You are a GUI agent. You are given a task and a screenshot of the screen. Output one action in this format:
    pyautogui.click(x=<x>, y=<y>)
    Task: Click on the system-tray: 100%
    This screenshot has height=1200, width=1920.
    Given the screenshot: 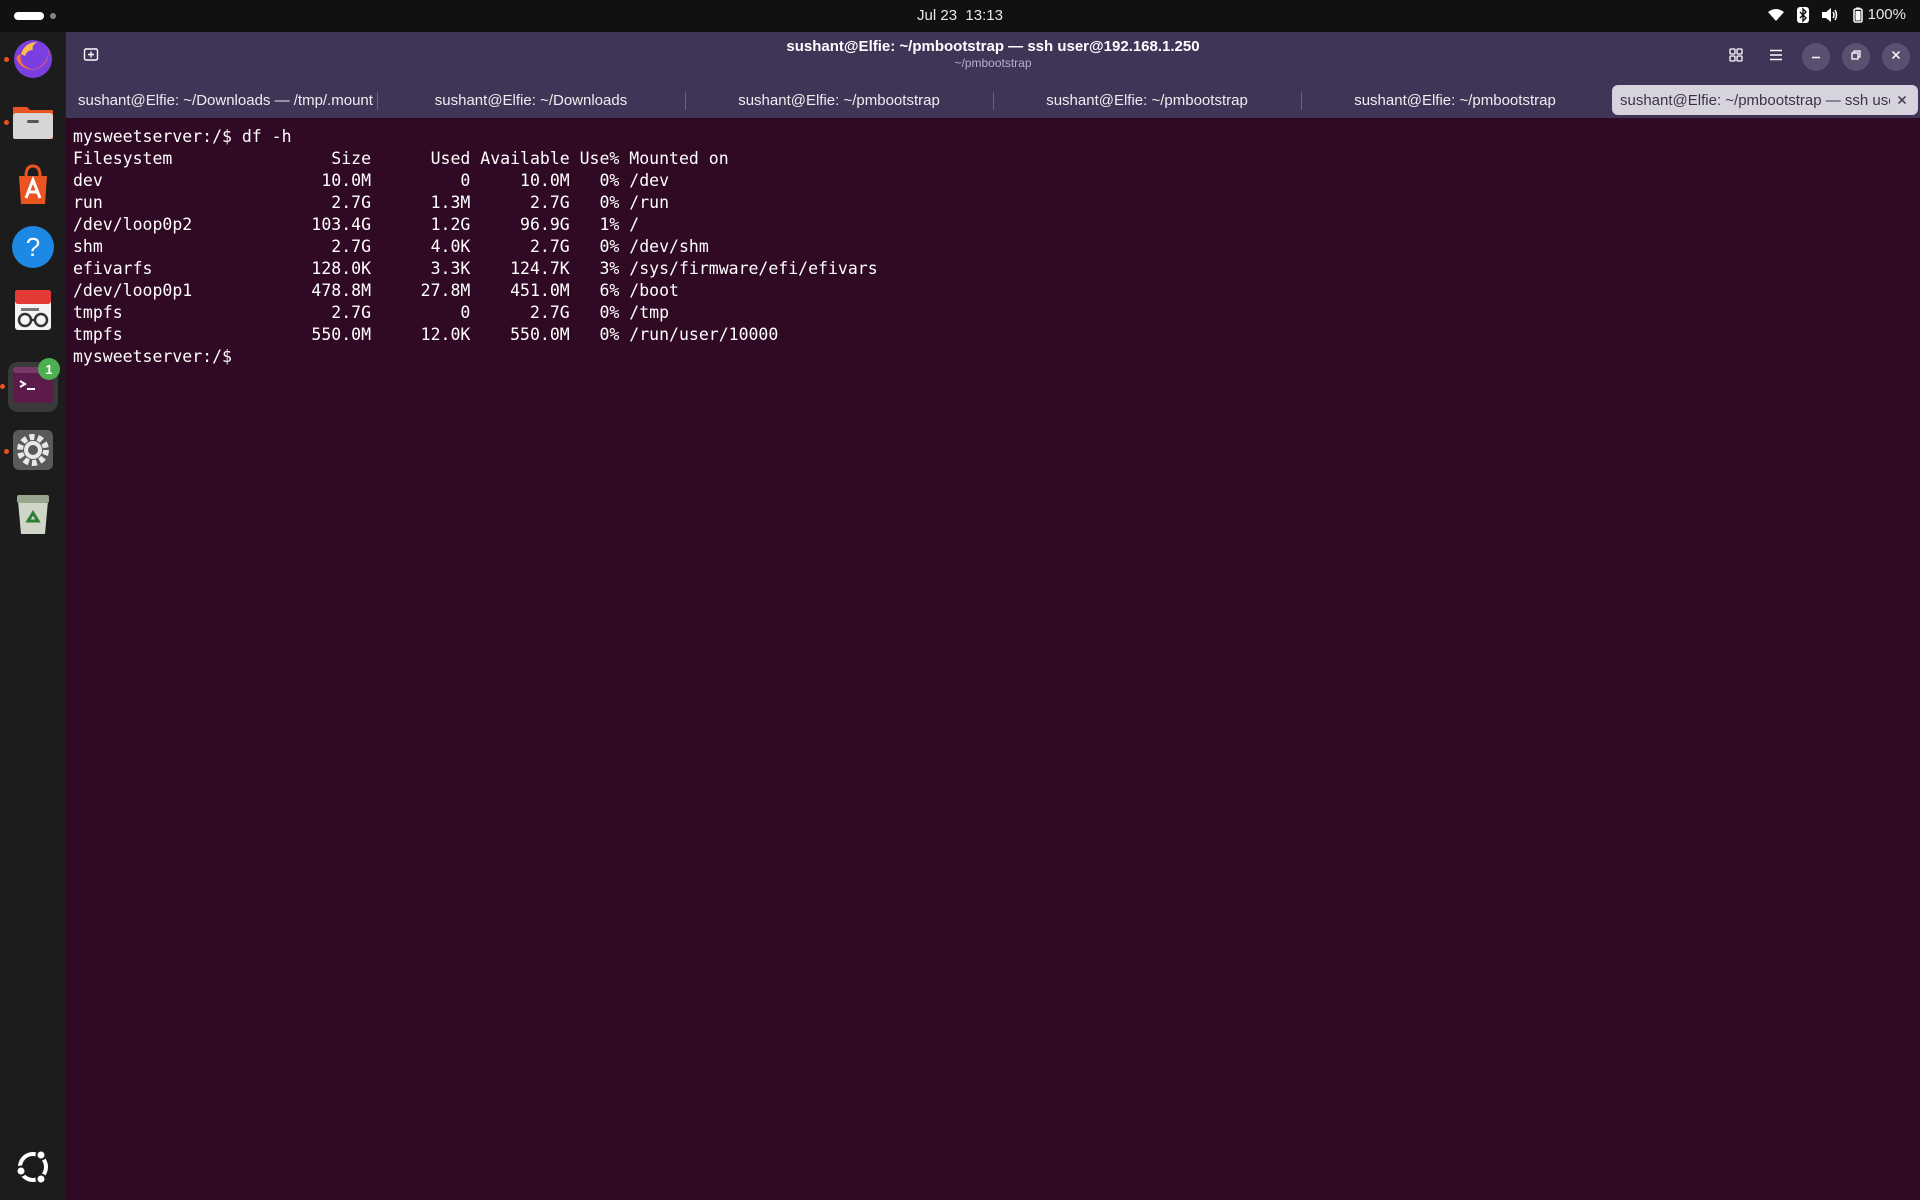 What is the action you would take?
    pyautogui.click(x=1836, y=14)
    